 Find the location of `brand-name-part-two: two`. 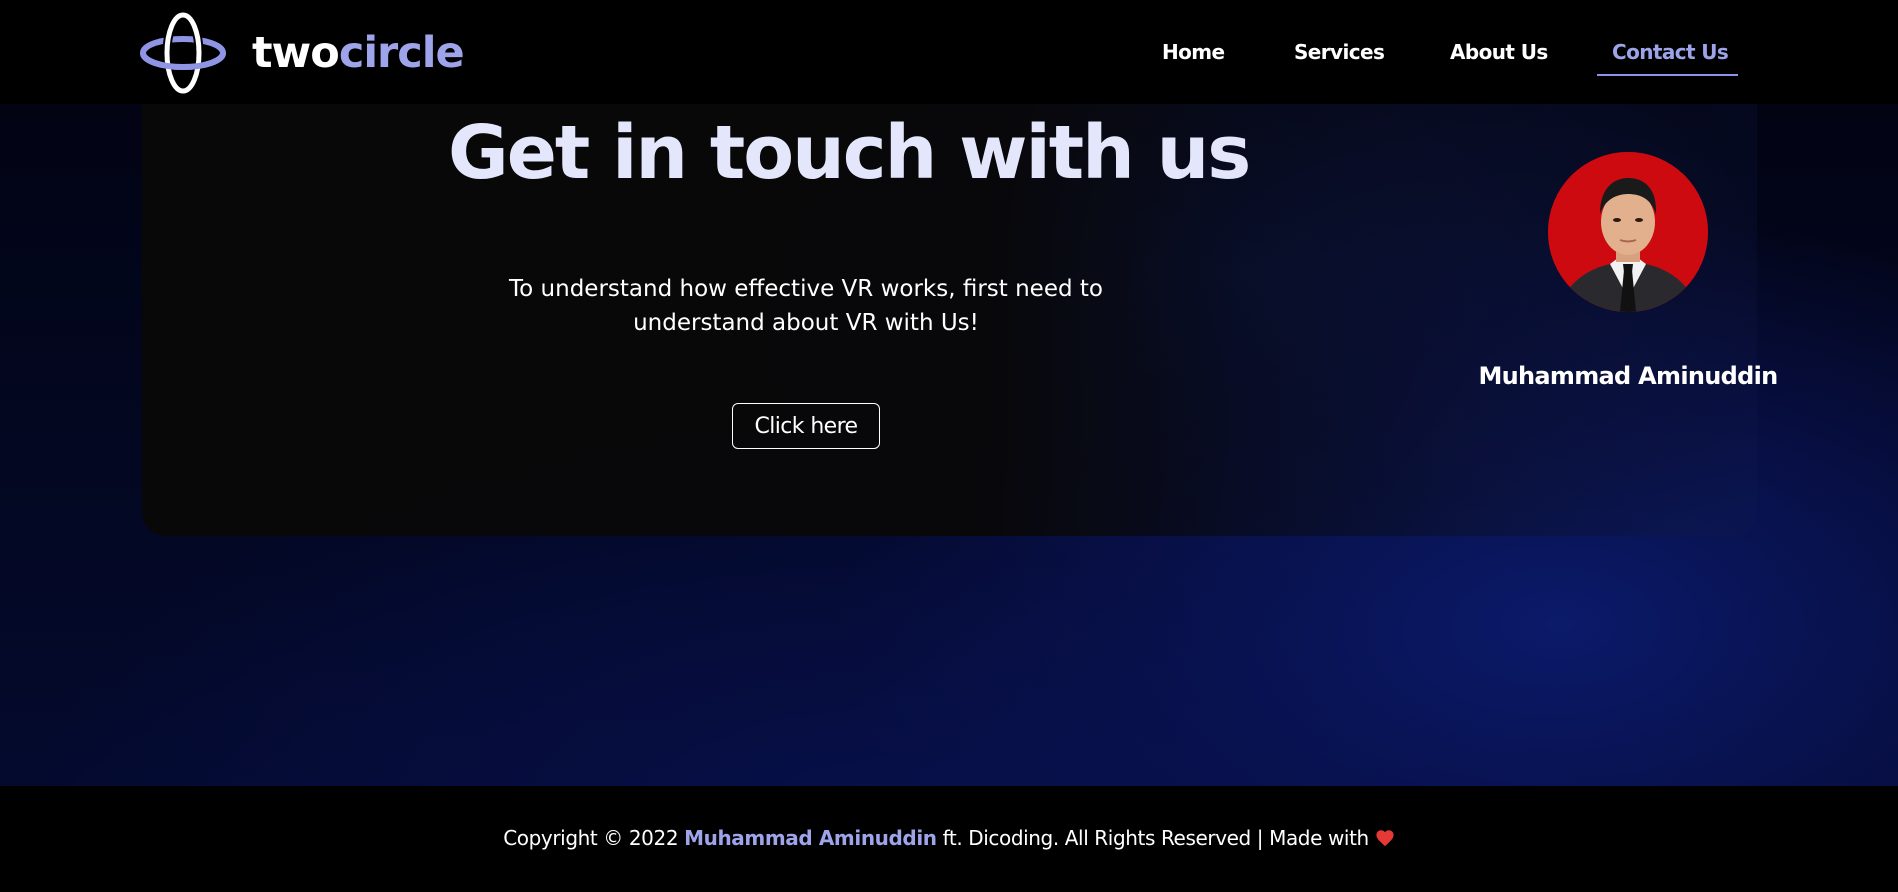

brand-name-part-two: two is located at coordinates (296, 53).